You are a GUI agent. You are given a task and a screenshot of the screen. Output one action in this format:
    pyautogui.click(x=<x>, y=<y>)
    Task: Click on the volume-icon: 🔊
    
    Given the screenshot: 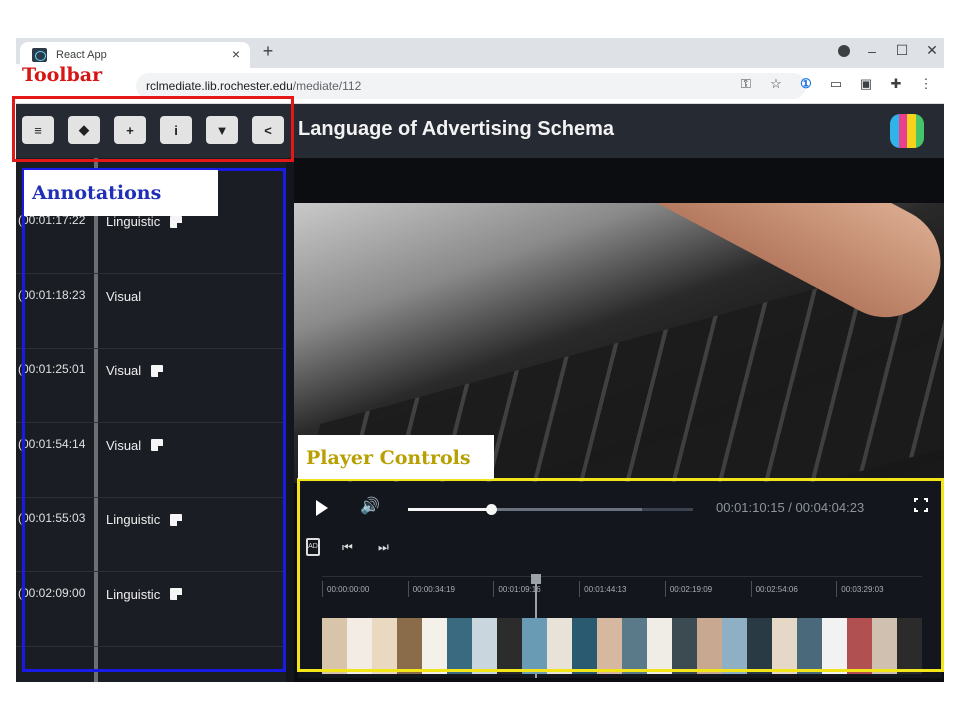 What is the action you would take?
    pyautogui.click(x=370, y=506)
    